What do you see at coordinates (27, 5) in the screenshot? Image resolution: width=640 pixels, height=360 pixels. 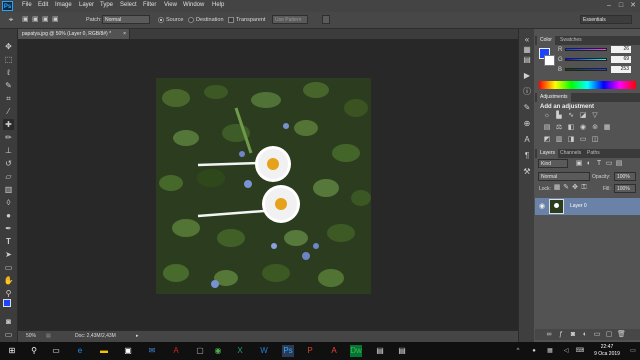 I see `menu-file: File` at bounding box center [27, 5].